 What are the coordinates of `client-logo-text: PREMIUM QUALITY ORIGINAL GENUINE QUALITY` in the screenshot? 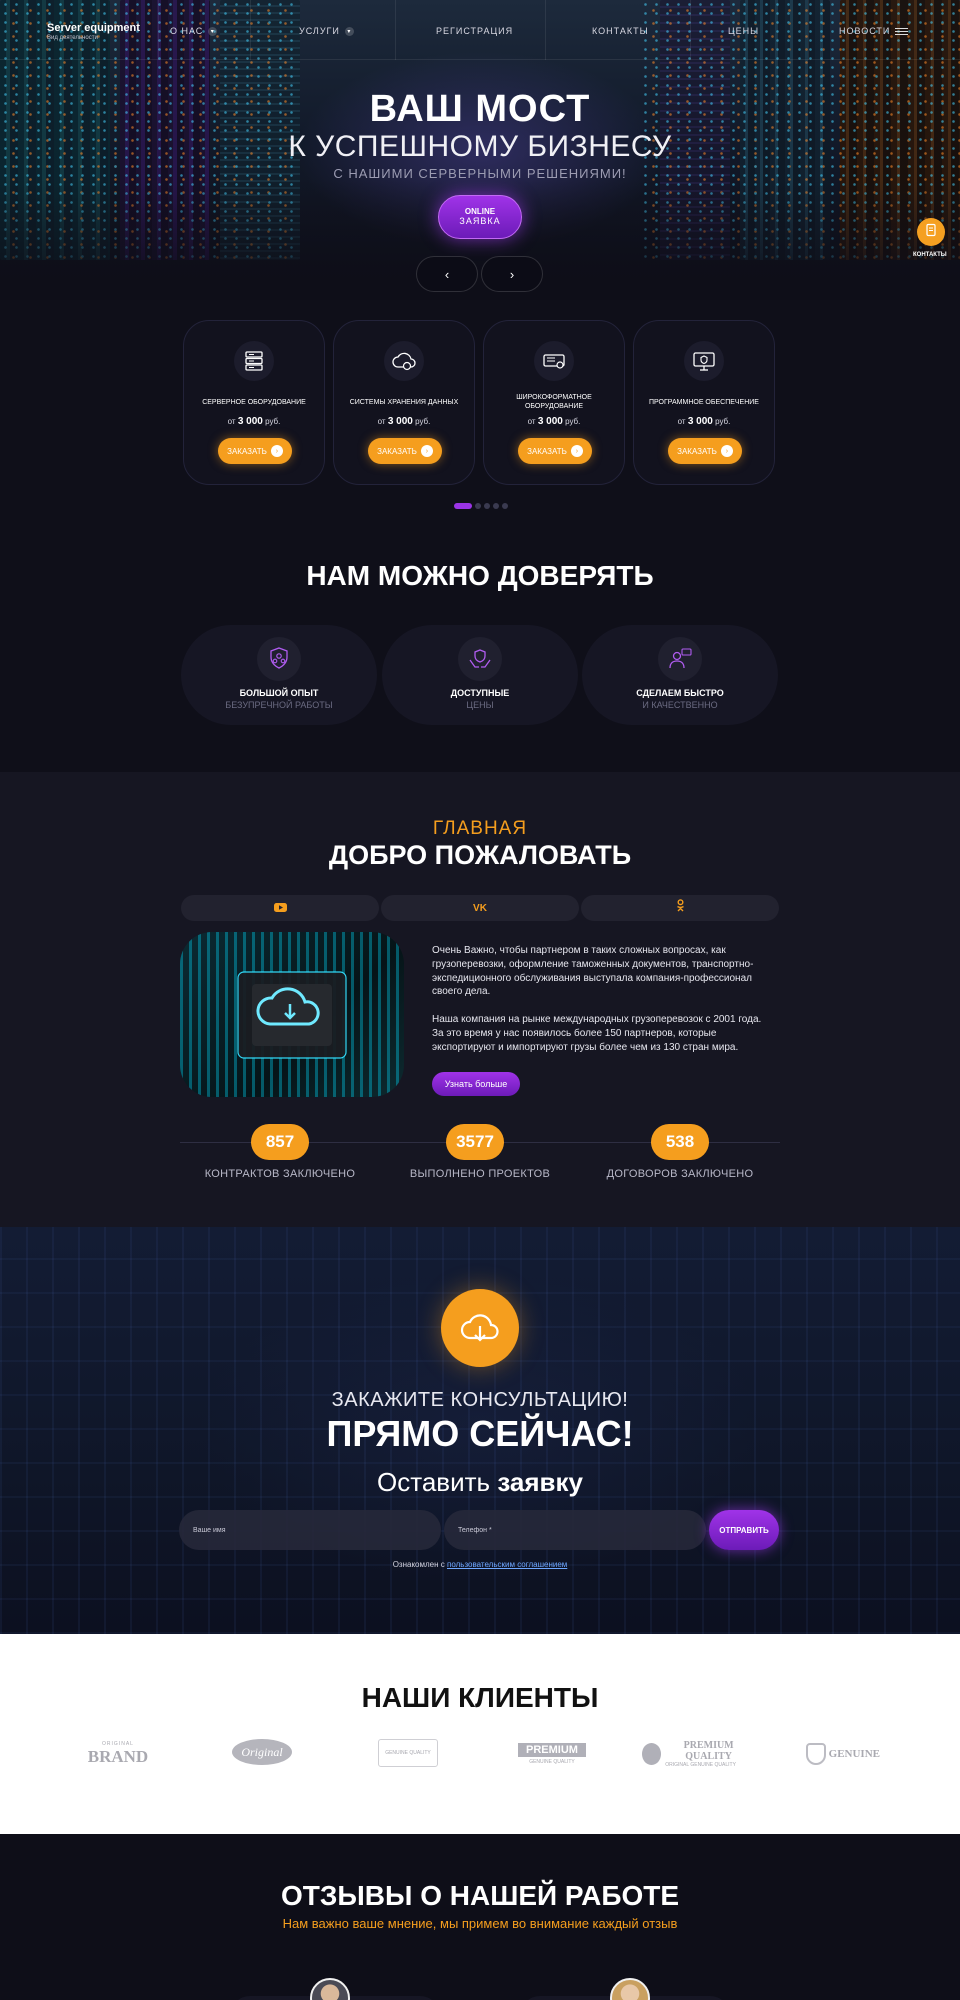 It's located at (708, 1754).